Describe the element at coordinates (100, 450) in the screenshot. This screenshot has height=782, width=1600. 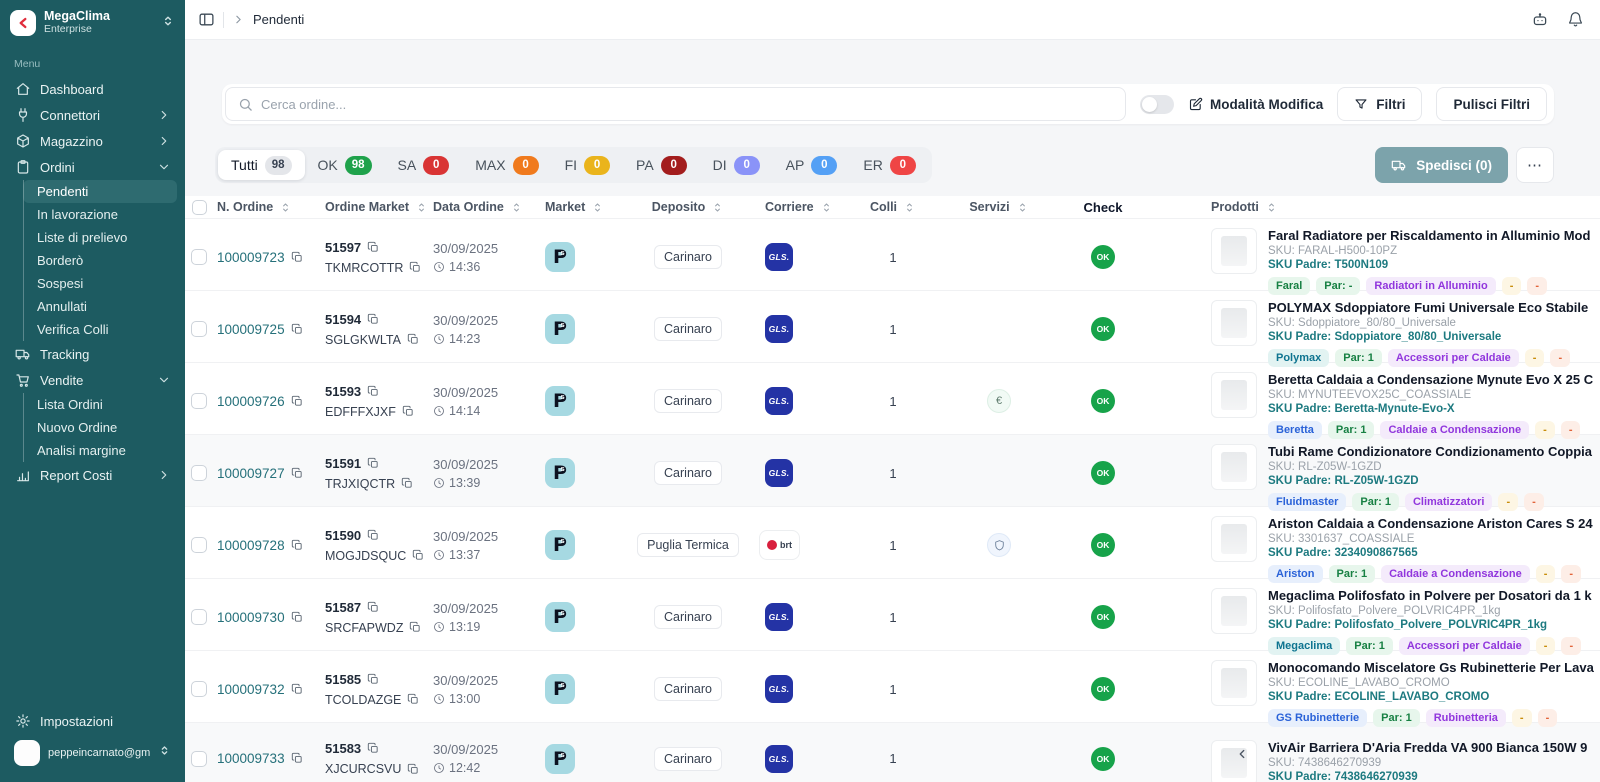
I see `sidebar-item-analisi-margine: Analisi margine` at that location.